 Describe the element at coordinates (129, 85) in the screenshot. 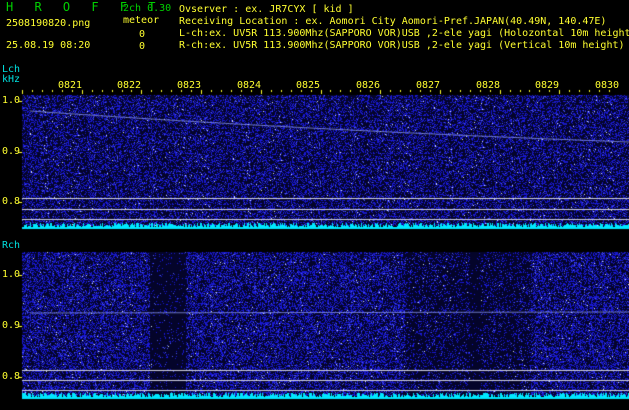

I see `time-label: 0822` at that location.